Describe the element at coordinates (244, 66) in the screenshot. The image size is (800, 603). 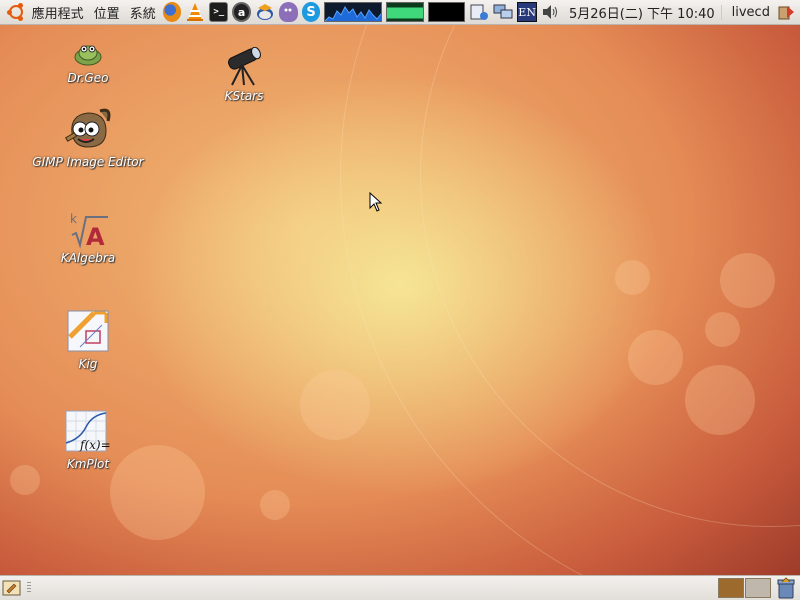
I see `kstars-icon` at that location.